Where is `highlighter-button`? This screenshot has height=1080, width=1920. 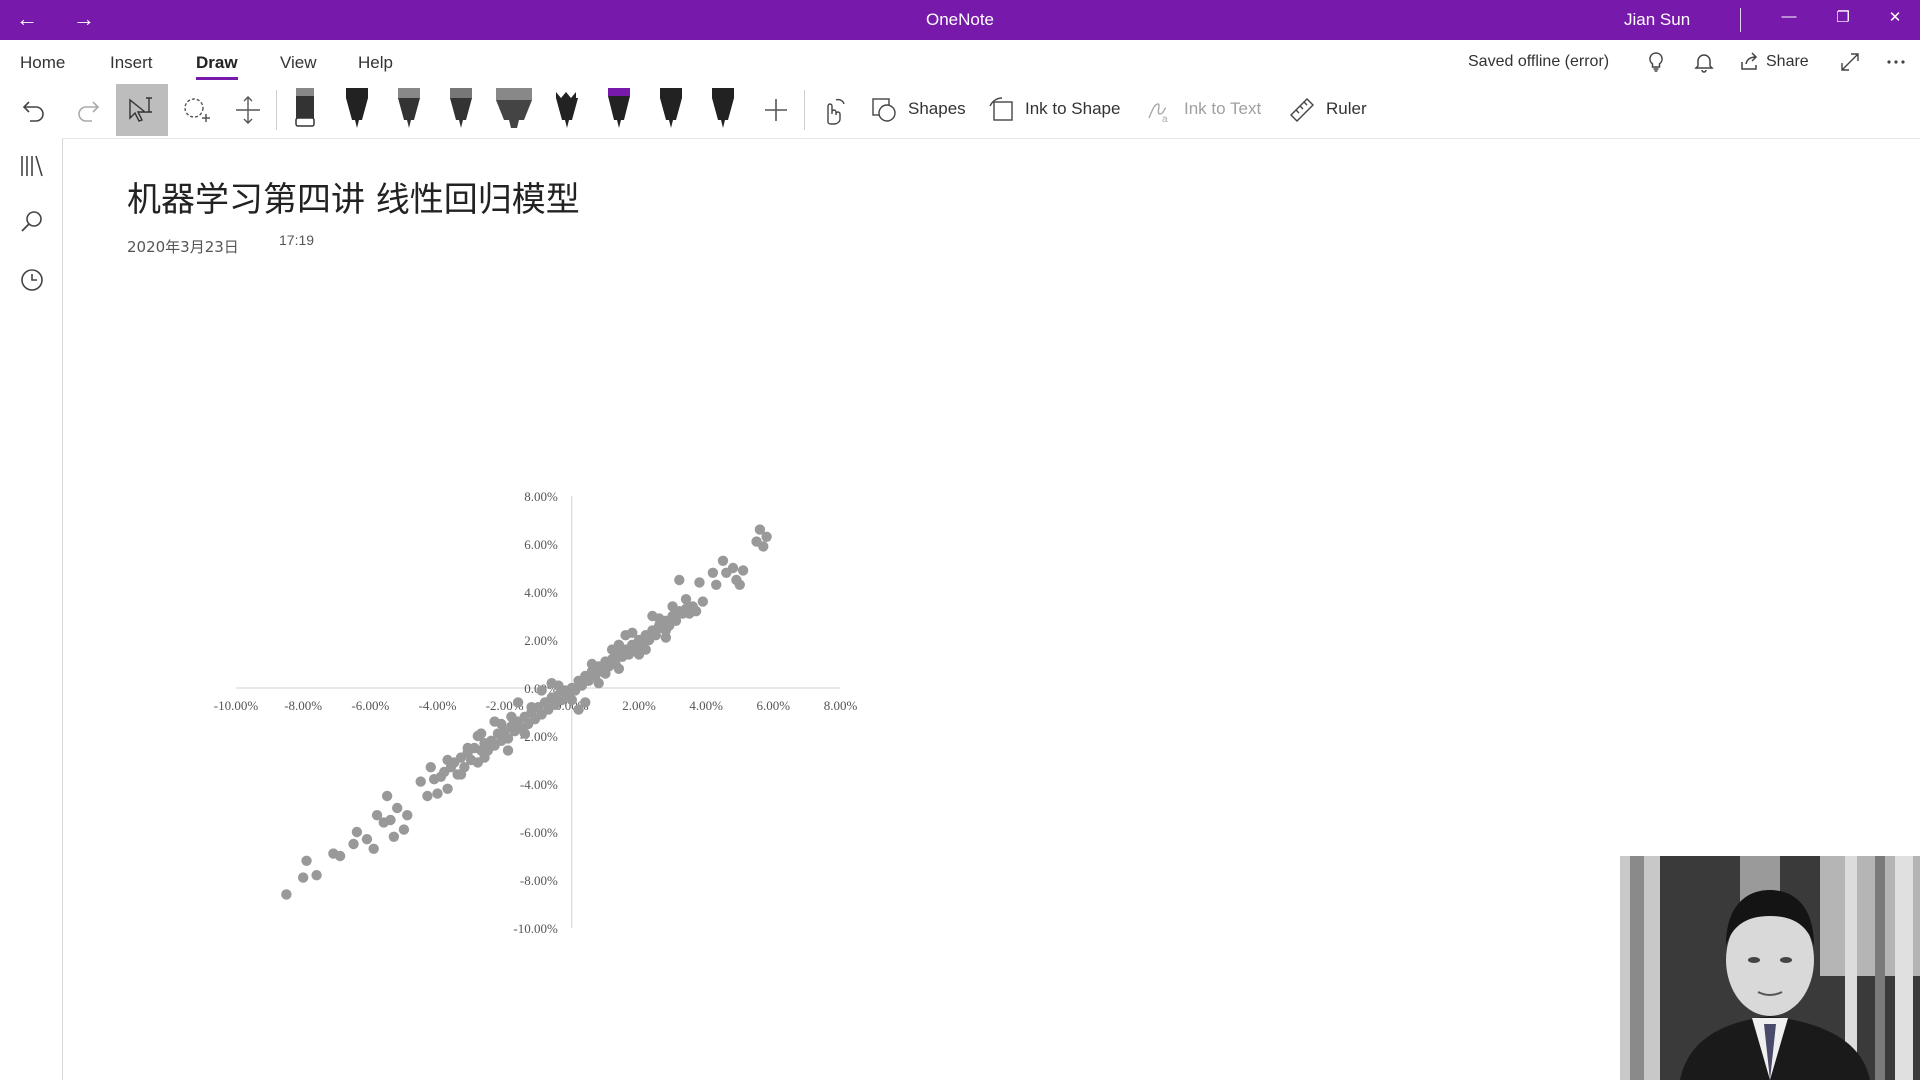 highlighter-button is located at coordinates (514, 110).